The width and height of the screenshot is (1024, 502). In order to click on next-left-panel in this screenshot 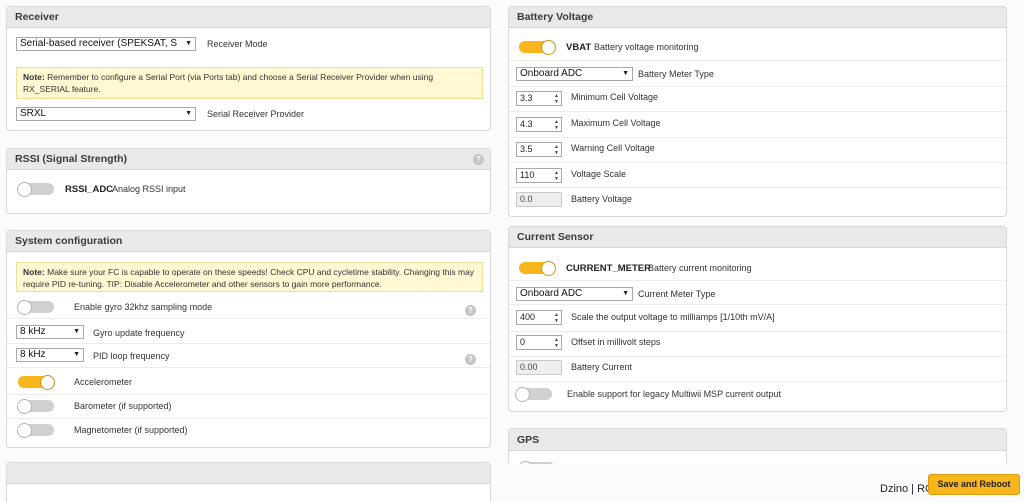, I will do `click(248, 482)`.